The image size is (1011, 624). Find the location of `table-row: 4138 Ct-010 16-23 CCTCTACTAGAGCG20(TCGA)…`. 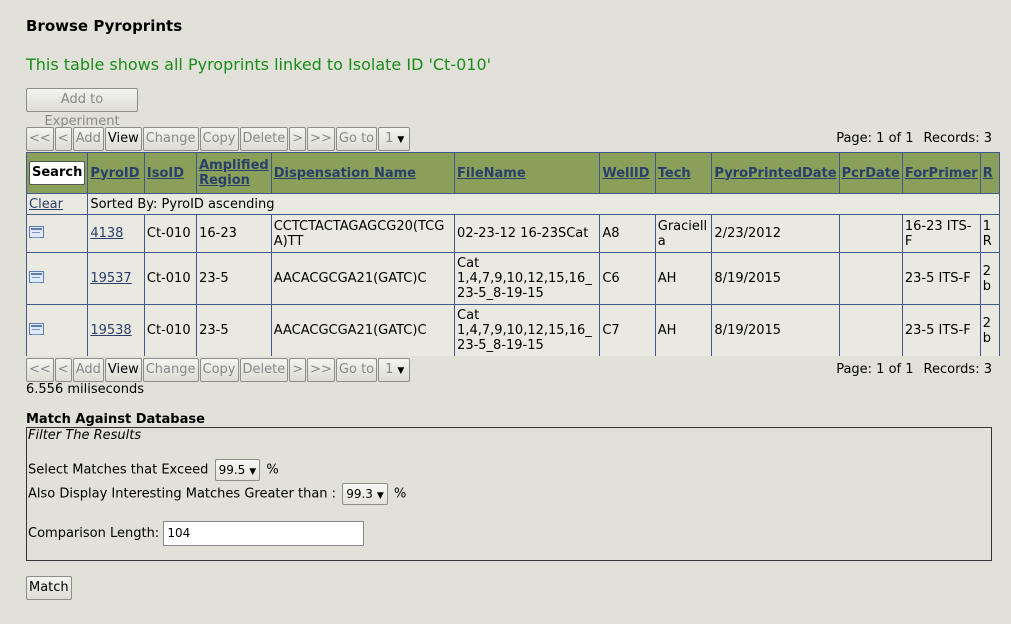

table-row: 4138 Ct-010 16-23 CCTCTACTAGAGCG20(TCGA)… is located at coordinates (513, 233).